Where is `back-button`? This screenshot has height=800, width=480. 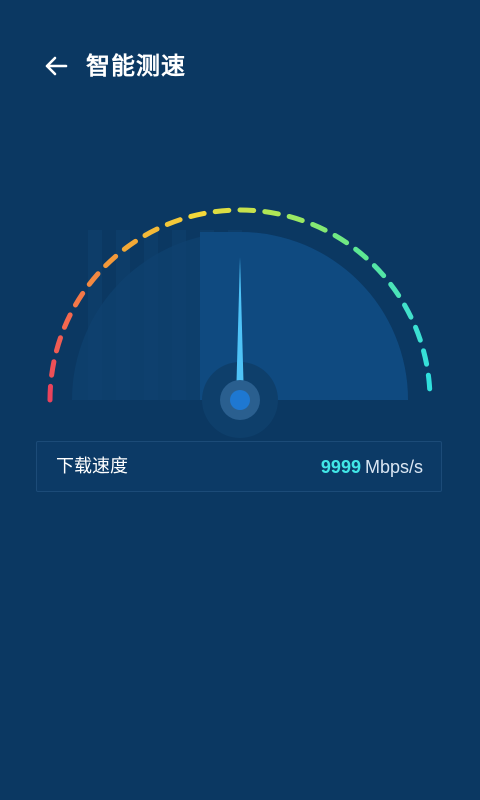
back-button is located at coordinates (56, 66).